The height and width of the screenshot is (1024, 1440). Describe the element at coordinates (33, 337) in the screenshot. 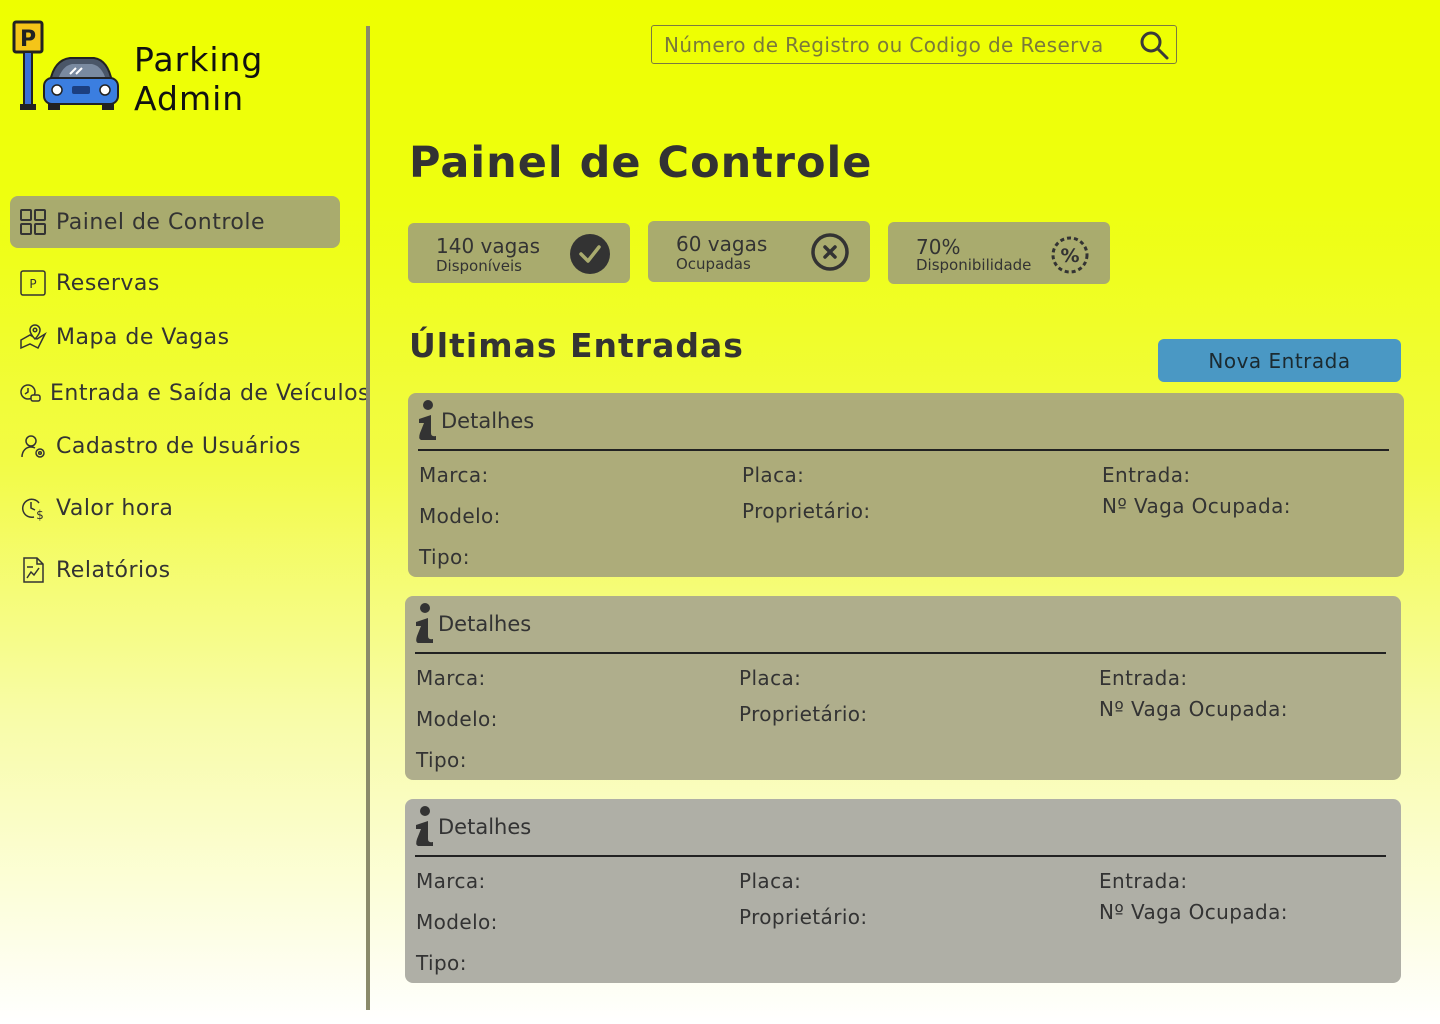

I see `map-pin-icon` at that location.